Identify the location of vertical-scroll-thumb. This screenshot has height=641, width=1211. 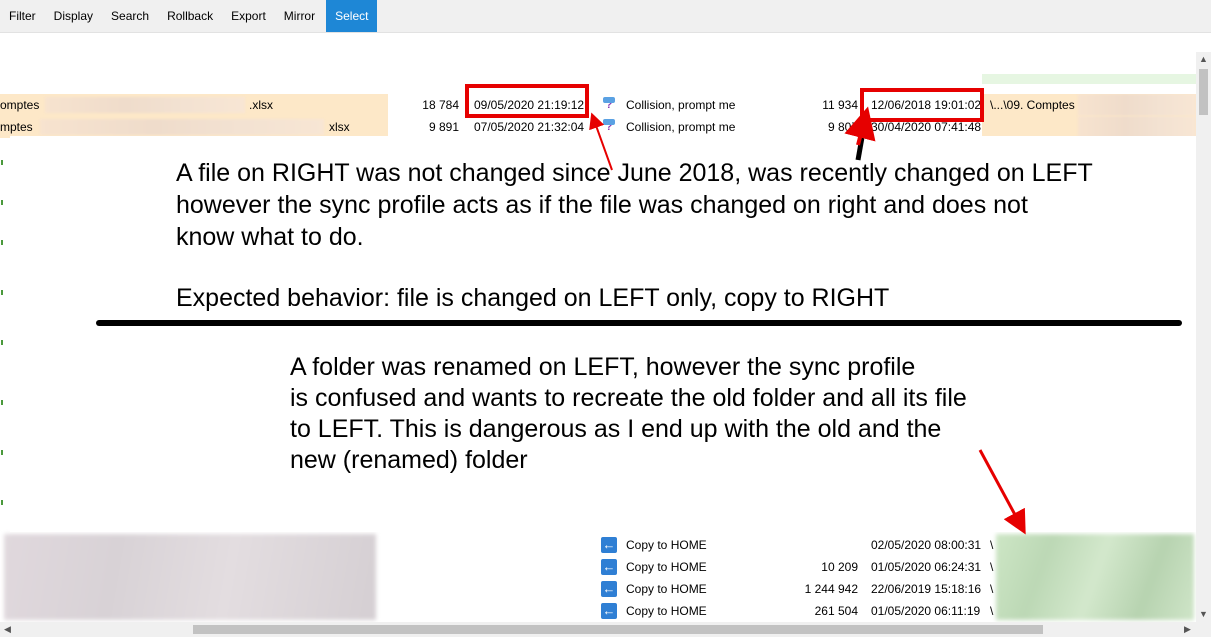
(1203, 92).